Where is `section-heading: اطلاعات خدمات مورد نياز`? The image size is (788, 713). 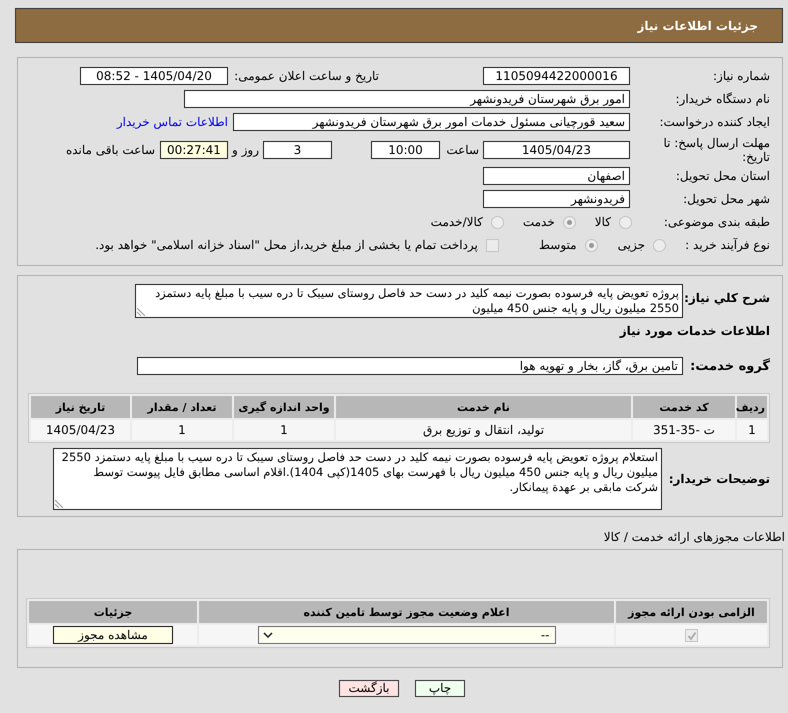 section-heading: اطلاعات خدمات مورد نياز is located at coordinates (695, 331).